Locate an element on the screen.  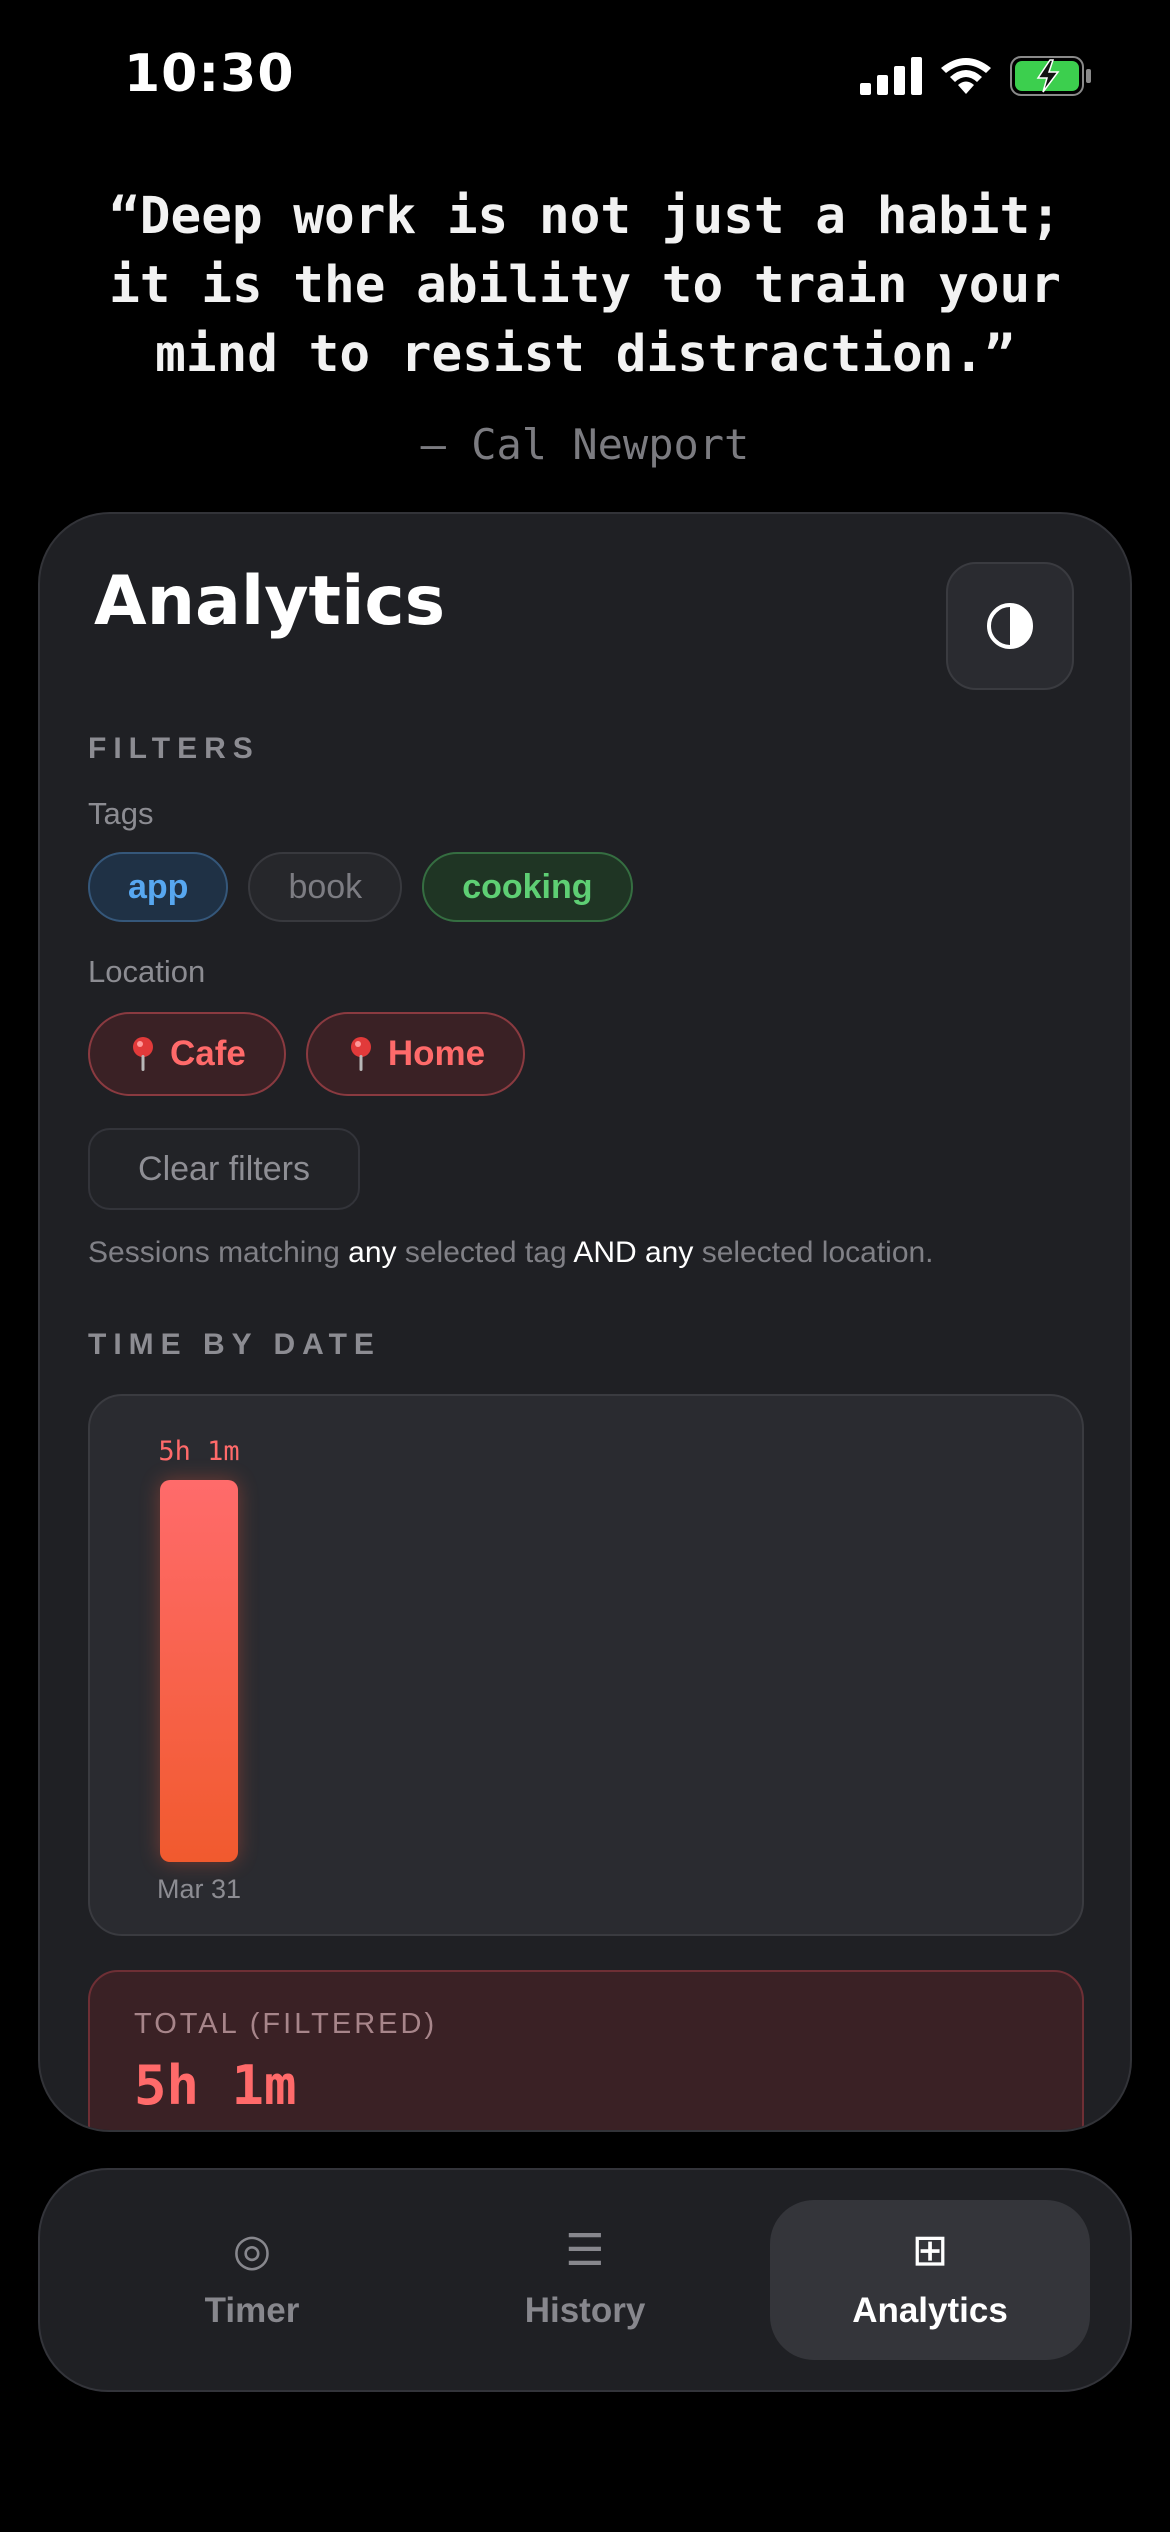
tag-label: app is located at coordinates (158, 886).